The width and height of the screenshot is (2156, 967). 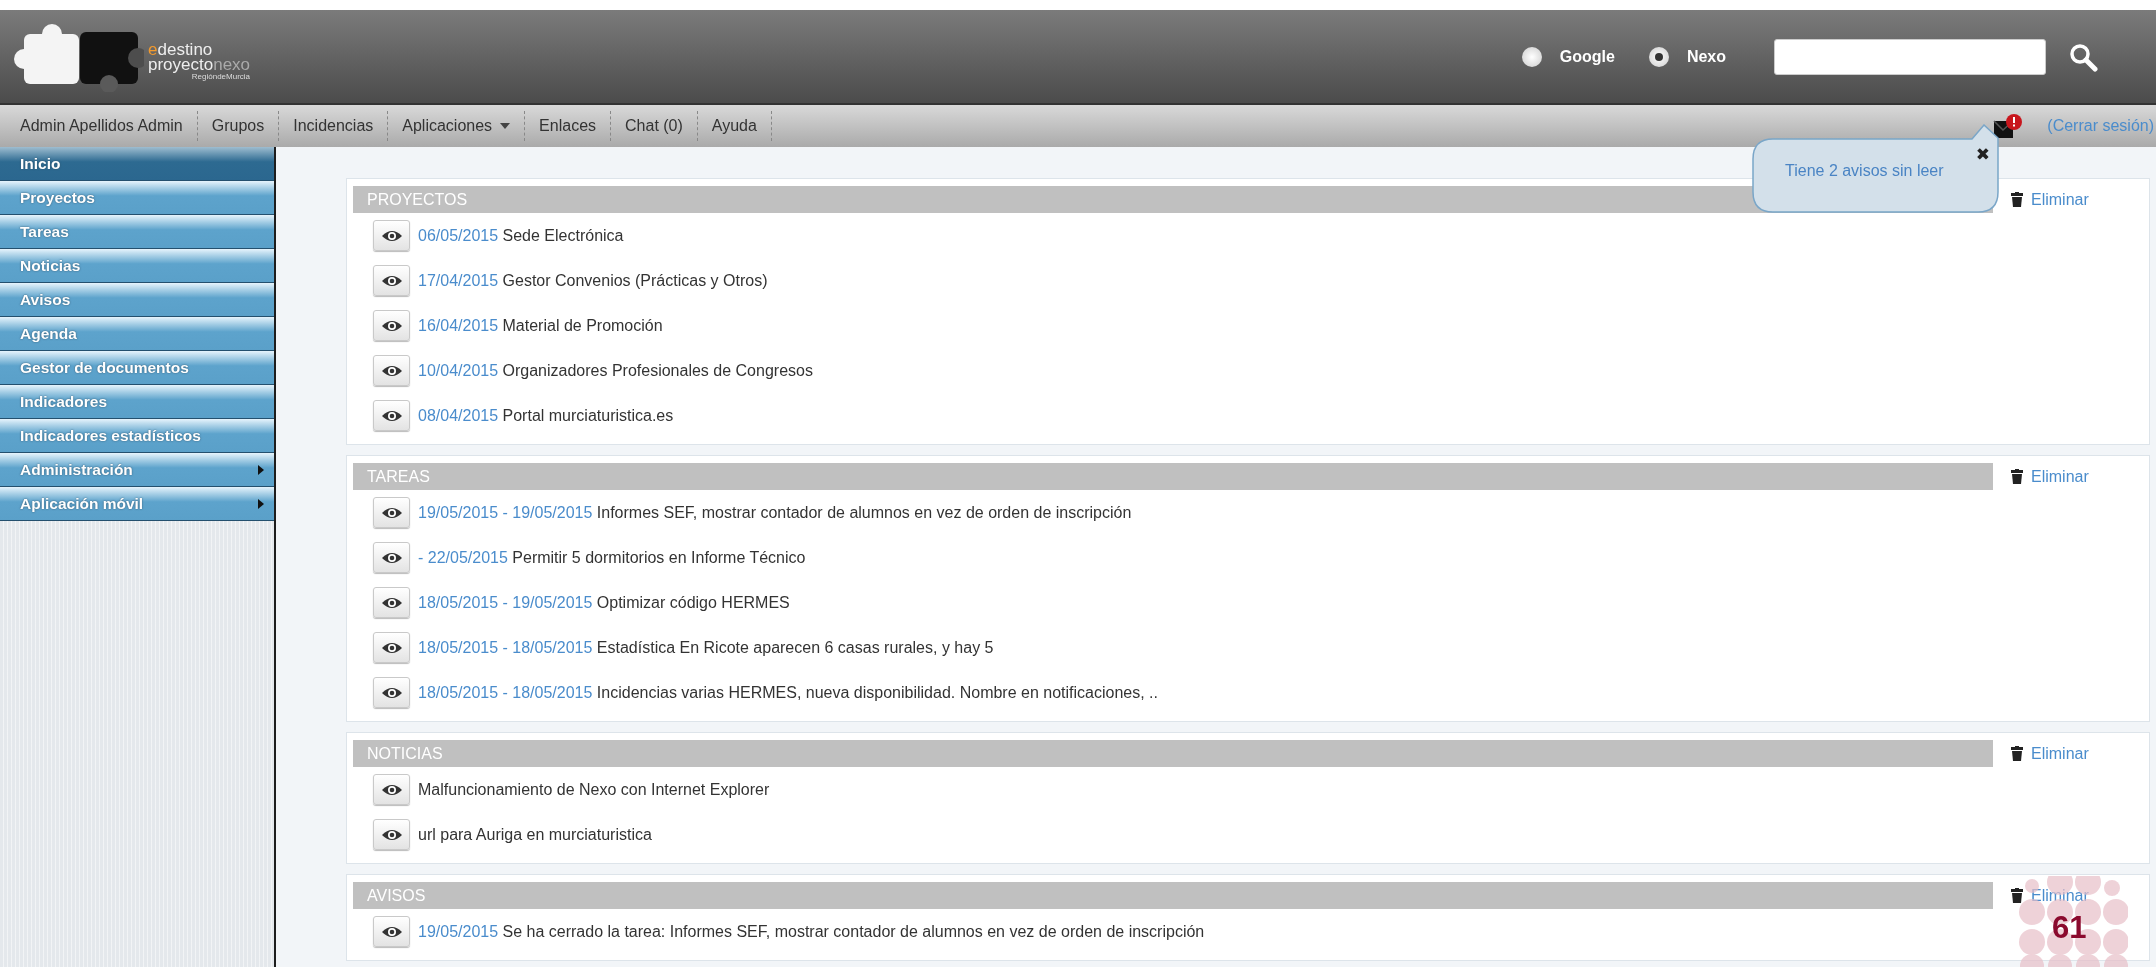 I want to click on section-header: TAREAS, so click(x=1173, y=476).